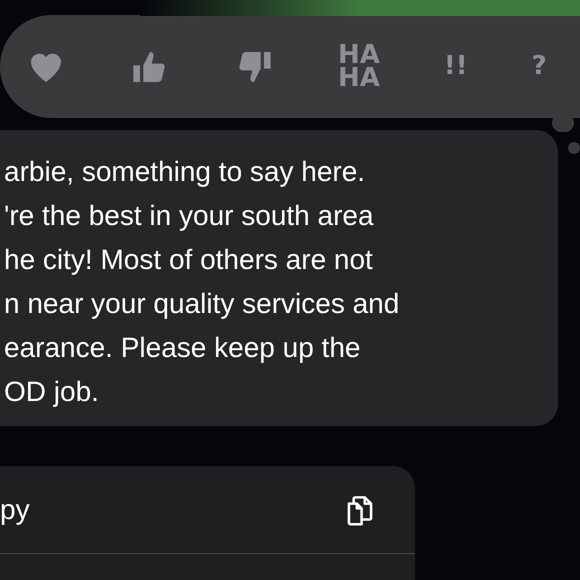 Image resolution: width=580 pixels, height=580 pixels. What do you see at coordinates (189, 260) in the screenshot?
I see `message-text: he city! Most of others are not` at bounding box center [189, 260].